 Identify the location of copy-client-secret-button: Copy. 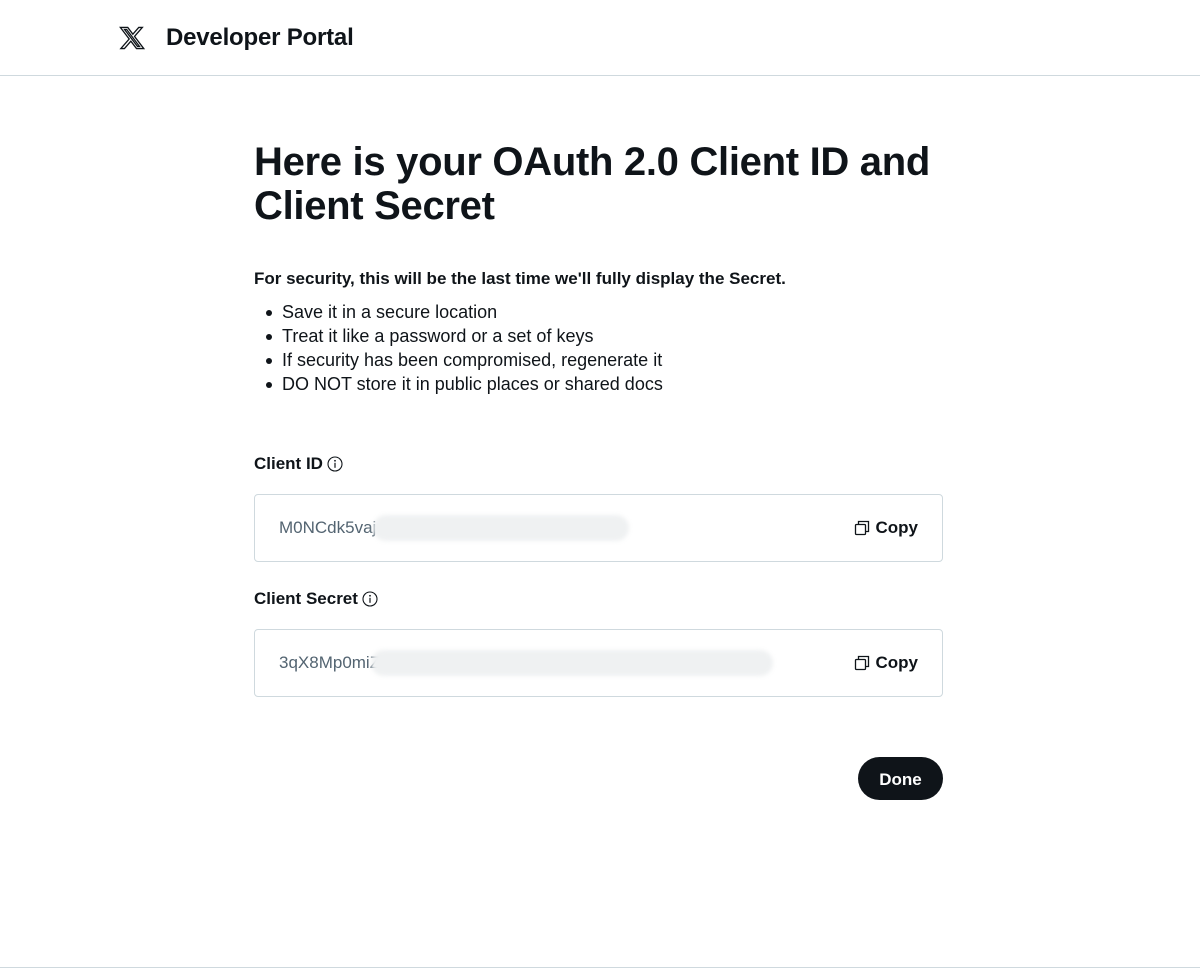
(886, 663).